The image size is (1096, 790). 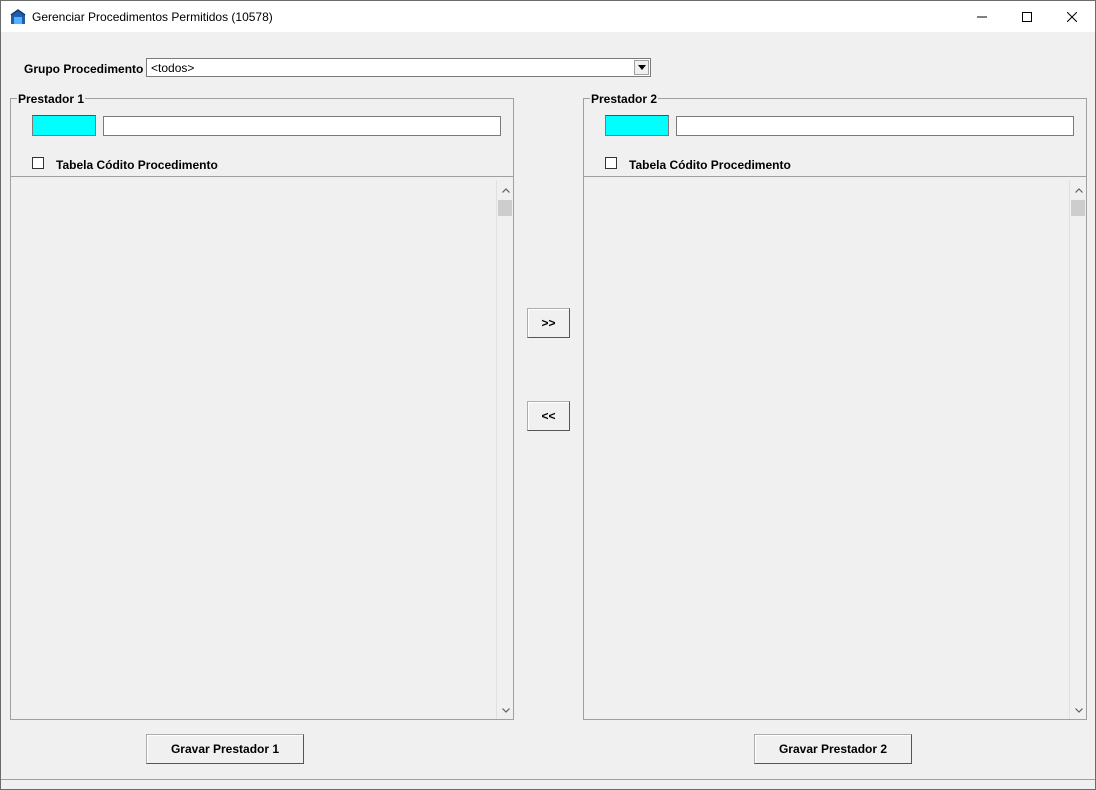 I want to click on prestador-2-legend: Prestador 2, so click(x=624, y=99).